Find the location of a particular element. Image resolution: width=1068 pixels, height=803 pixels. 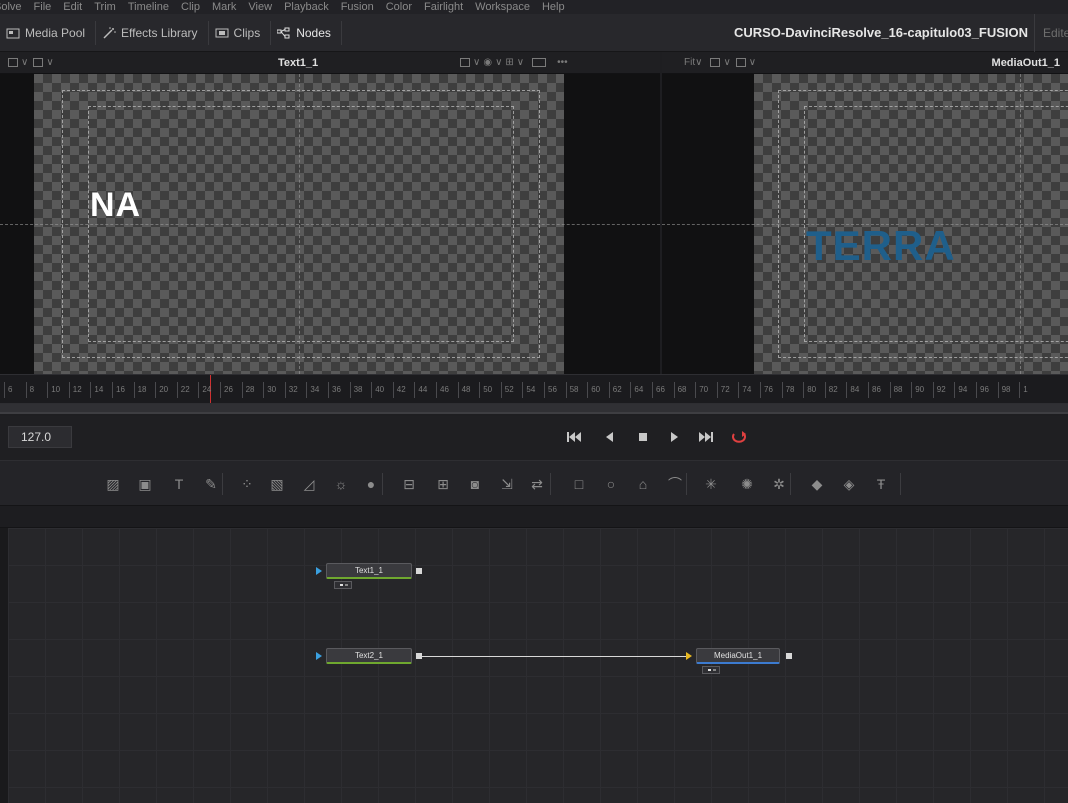

go-to-end-button is located at coordinates (706, 437).